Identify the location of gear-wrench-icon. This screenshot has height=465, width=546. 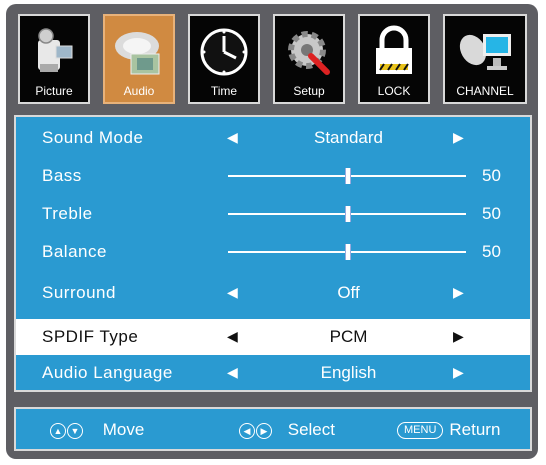
(309, 53).